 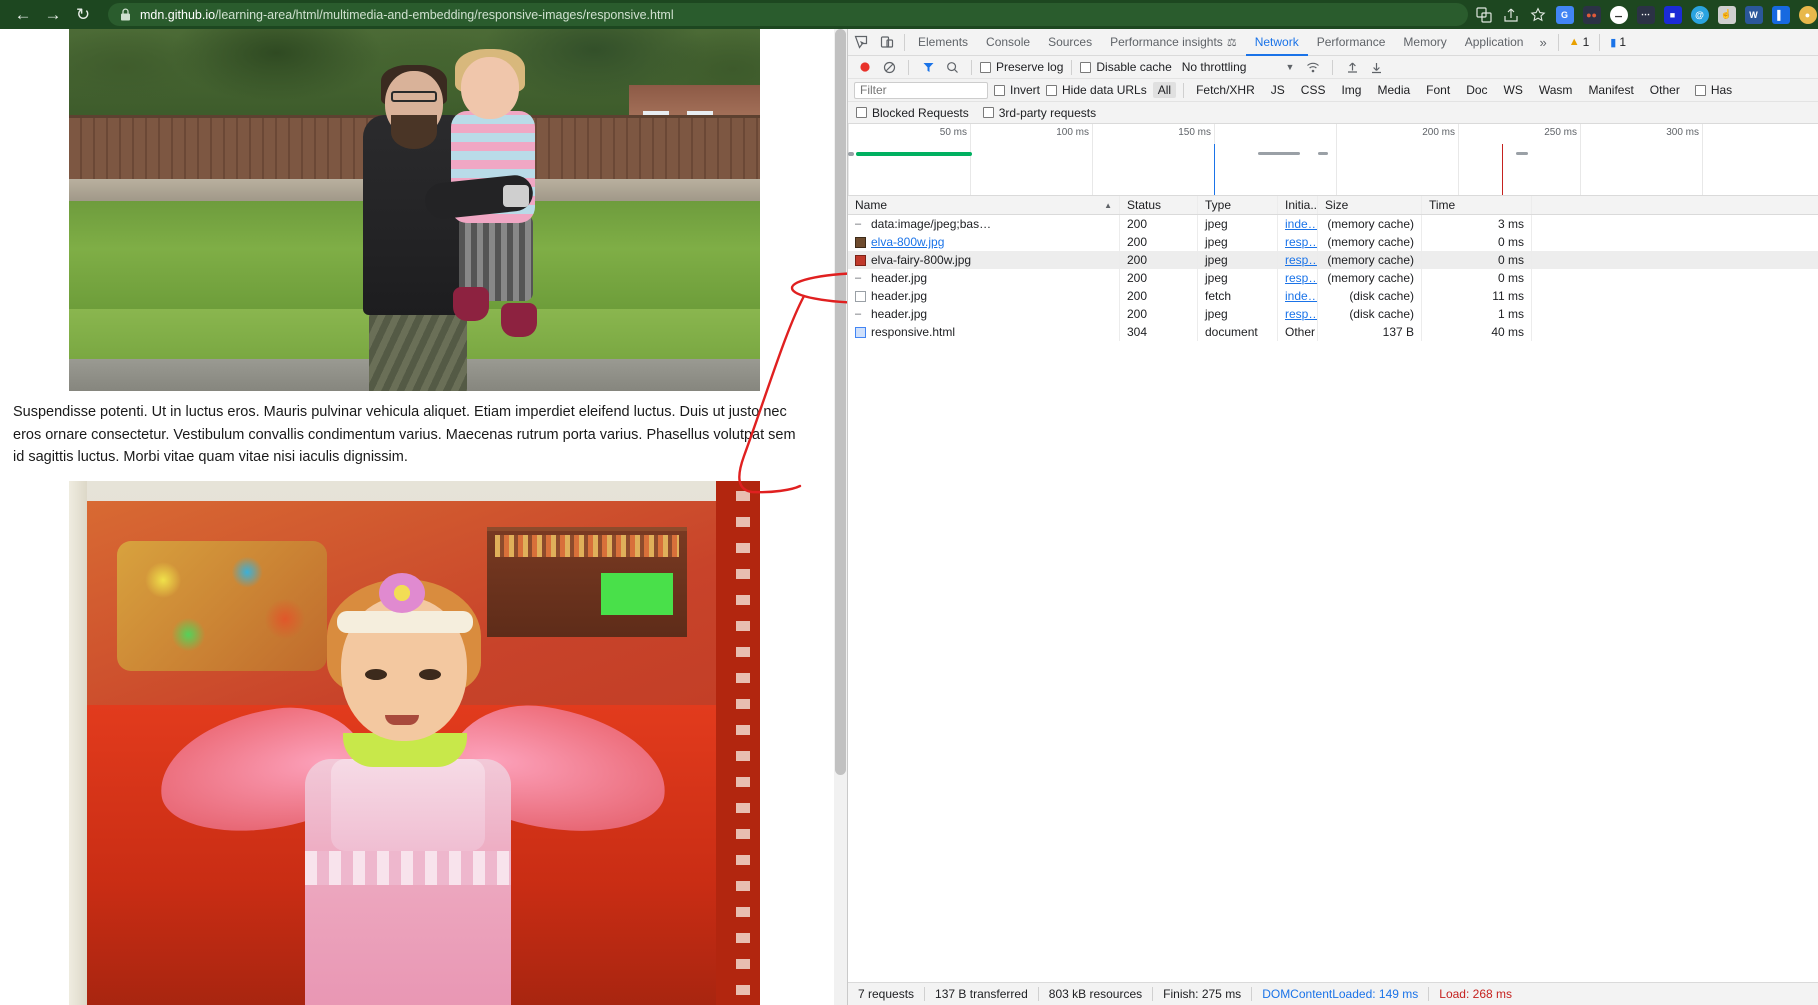 What do you see at coordinates (1086, 67) in the screenshot?
I see `disable-cache-box` at bounding box center [1086, 67].